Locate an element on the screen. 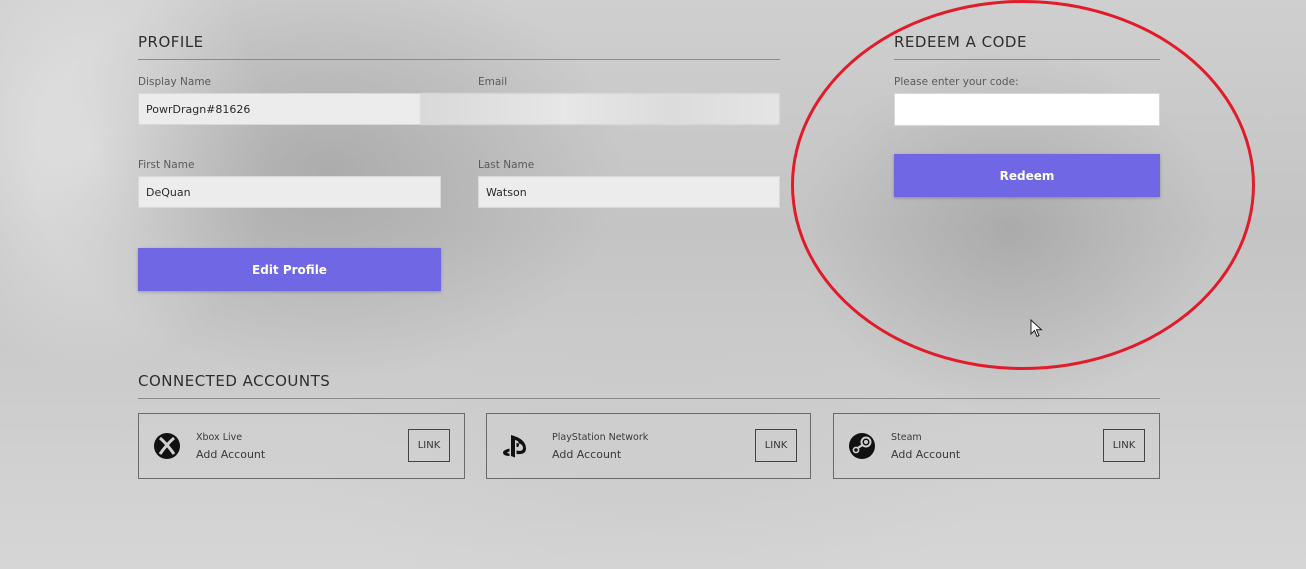 Image resolution: width=1306 pixels, height=569 pixels. code-label: Please enter your code: is located at coordinates (956, 82).